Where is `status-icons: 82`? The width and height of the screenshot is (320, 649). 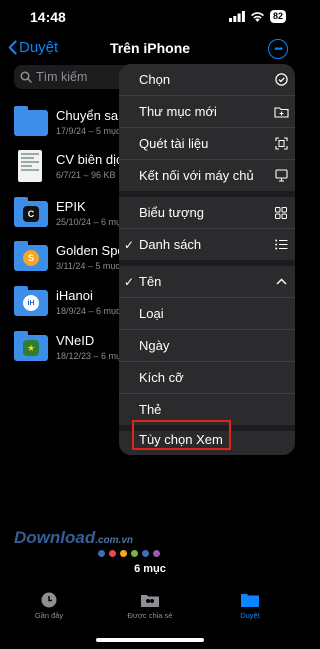
status-icons: 82 is located at coordinates (257, 16).